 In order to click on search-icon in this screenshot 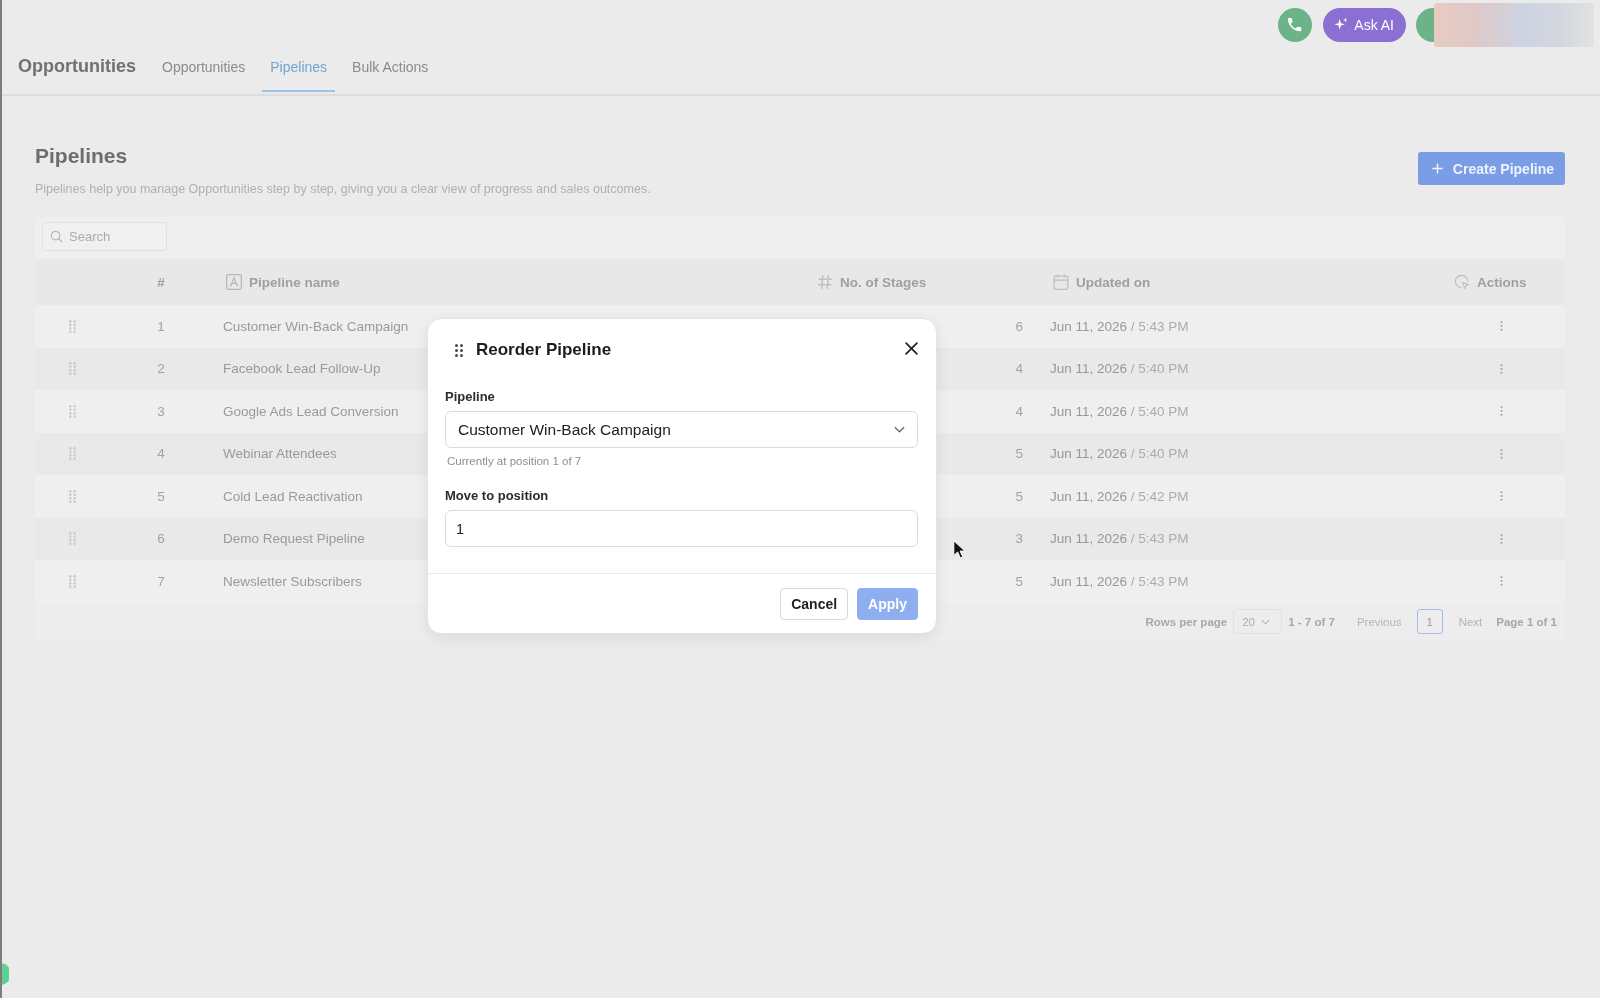, I will do `click(56, 236)`.